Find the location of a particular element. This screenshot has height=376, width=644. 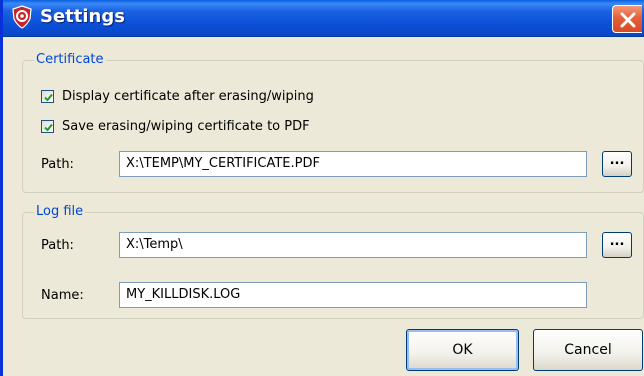

window-title: Settings is located at coordinates (82, 16).